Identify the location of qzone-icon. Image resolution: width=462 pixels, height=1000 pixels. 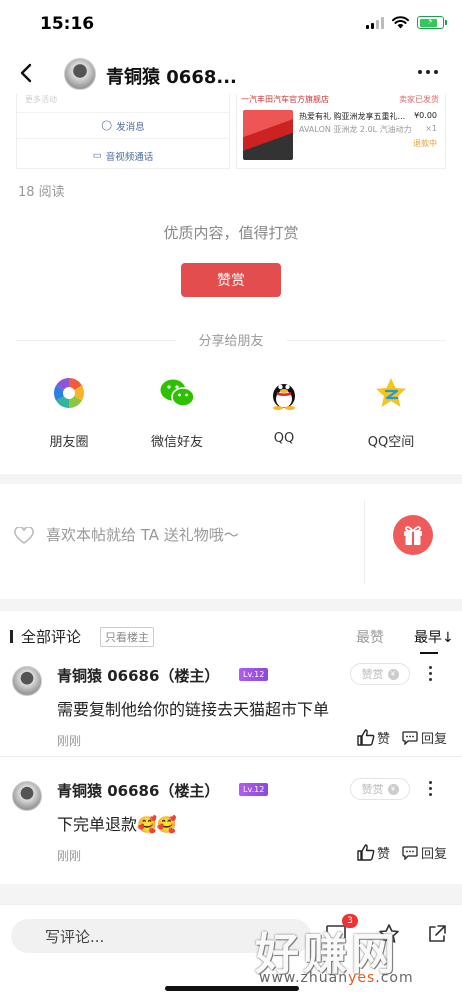
(391, 393).